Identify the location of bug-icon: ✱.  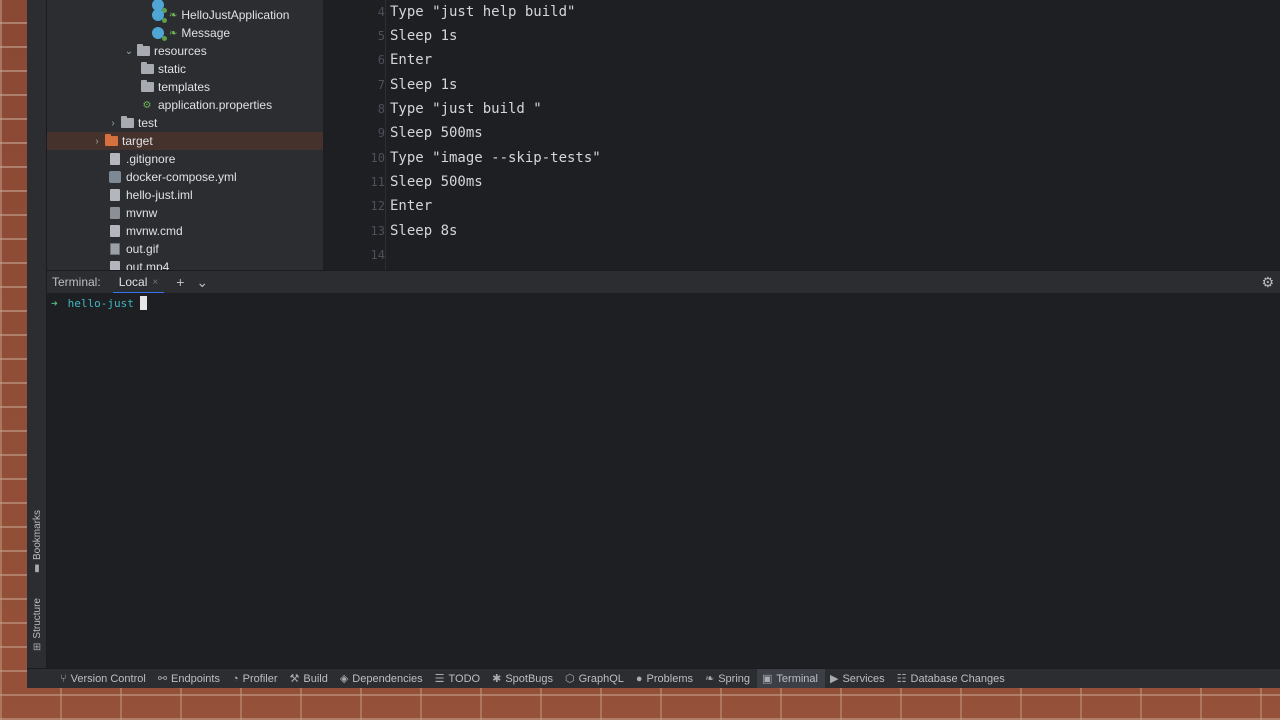
(497, 679).